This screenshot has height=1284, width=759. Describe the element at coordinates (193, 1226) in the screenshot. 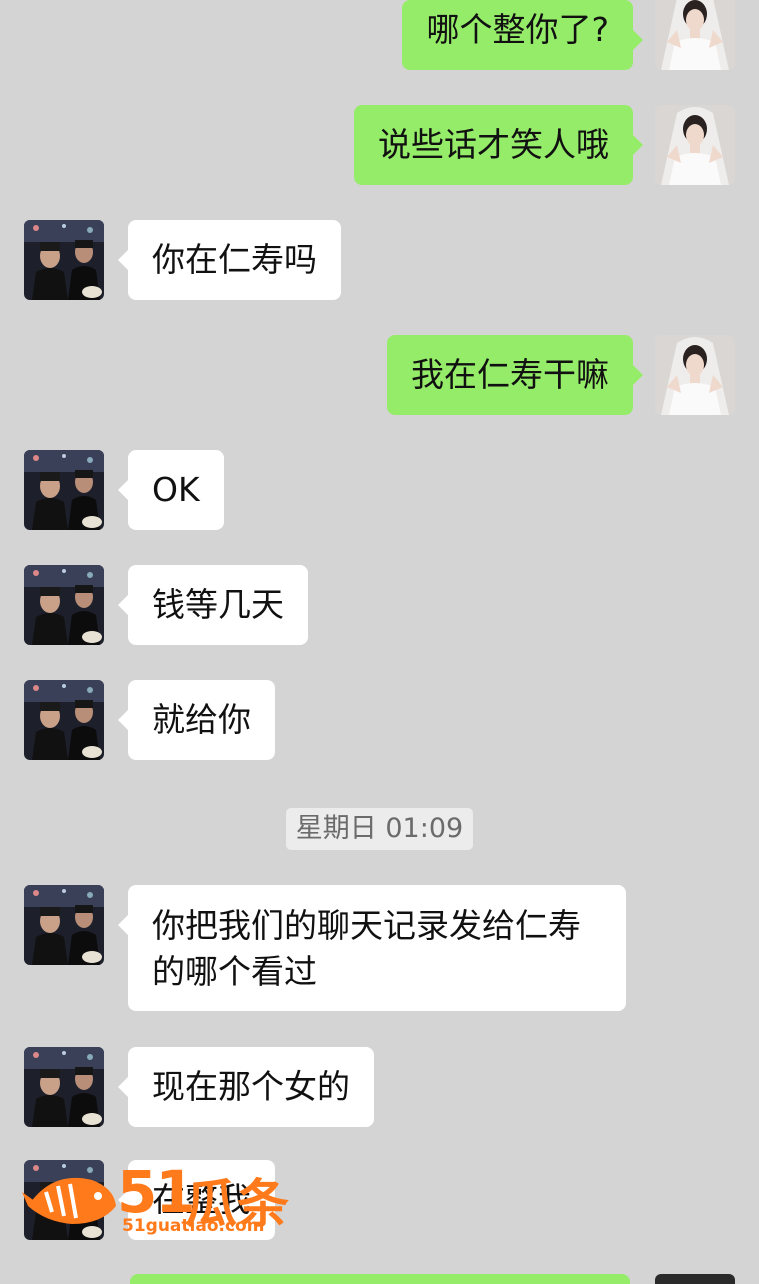

I see `watermark-url: 51guatiao.com` at that location.